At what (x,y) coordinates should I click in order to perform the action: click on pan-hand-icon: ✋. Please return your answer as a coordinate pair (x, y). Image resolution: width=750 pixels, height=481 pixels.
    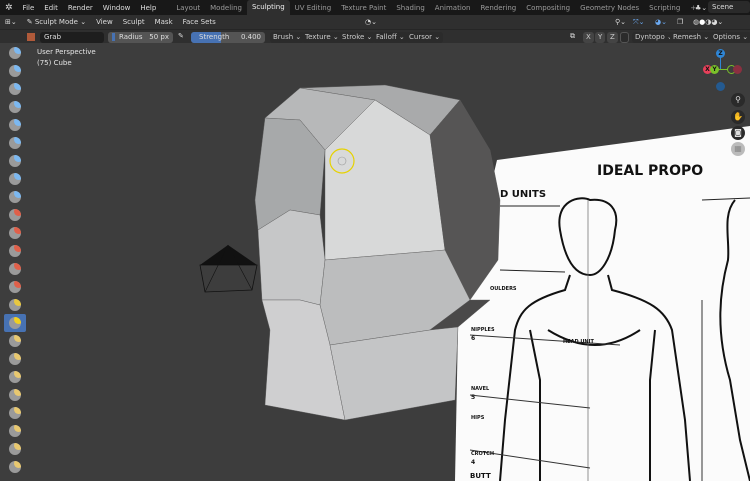
    Looking at the image, I should click on (738, 117).